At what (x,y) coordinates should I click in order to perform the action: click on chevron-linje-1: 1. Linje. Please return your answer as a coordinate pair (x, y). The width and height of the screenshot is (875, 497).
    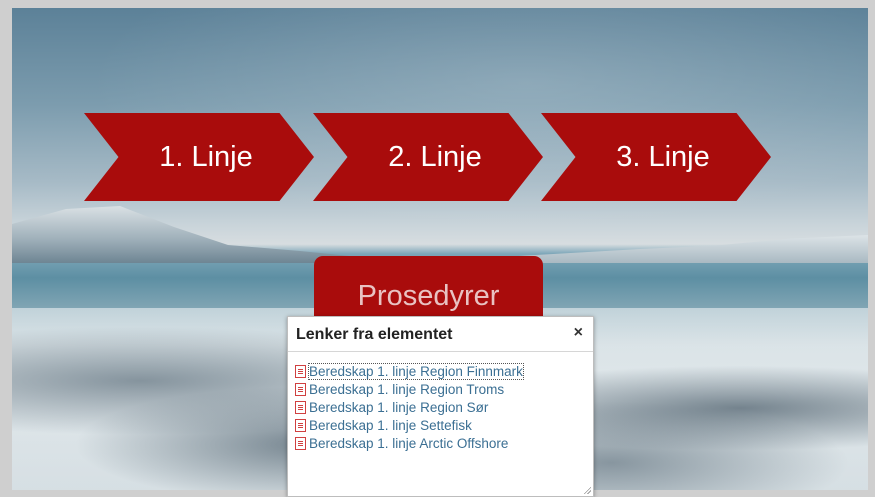
    Looking at the image, I should click on (199, 157).